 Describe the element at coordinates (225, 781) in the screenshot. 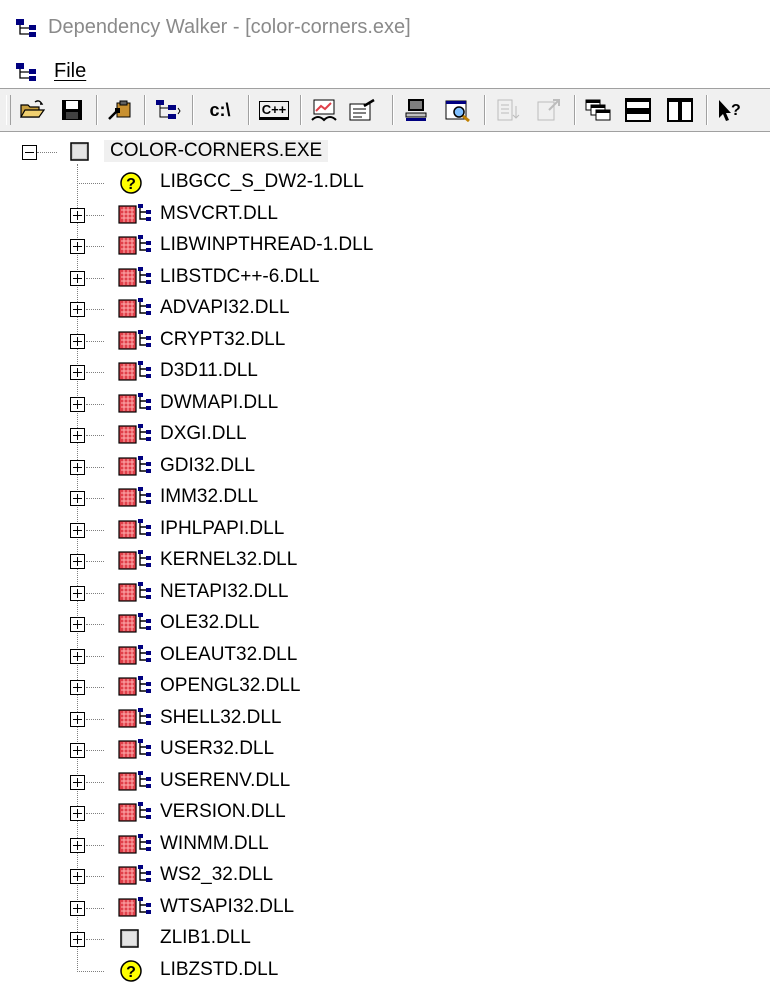

I see `tree-item-label: USERENV.DLL` at that location.